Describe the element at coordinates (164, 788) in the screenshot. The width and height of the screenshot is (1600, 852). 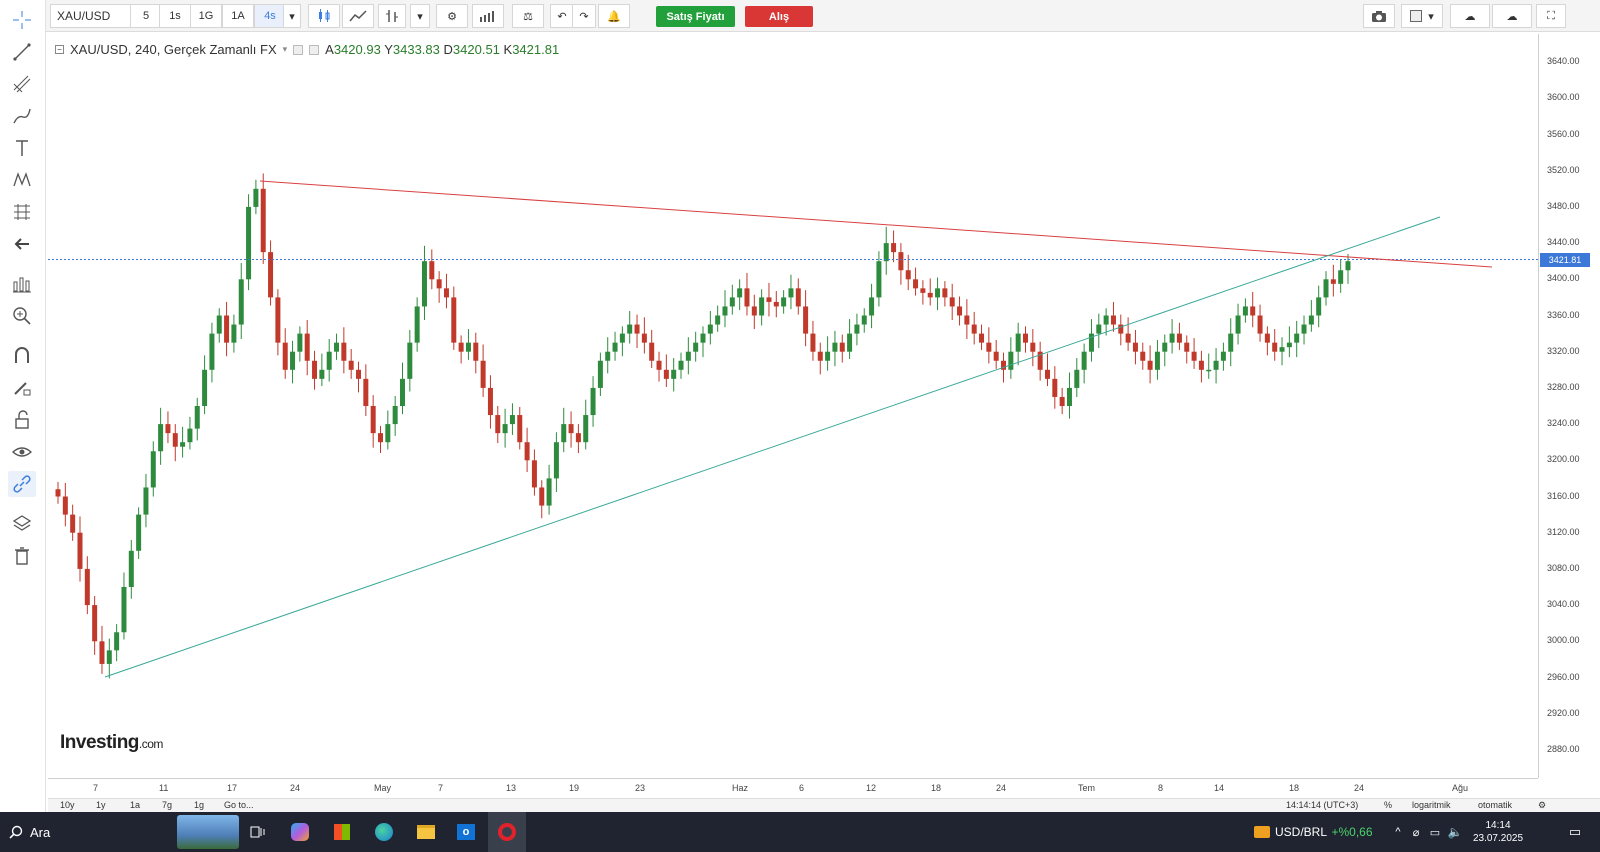
I see `time-tick-label: 11` at that location.